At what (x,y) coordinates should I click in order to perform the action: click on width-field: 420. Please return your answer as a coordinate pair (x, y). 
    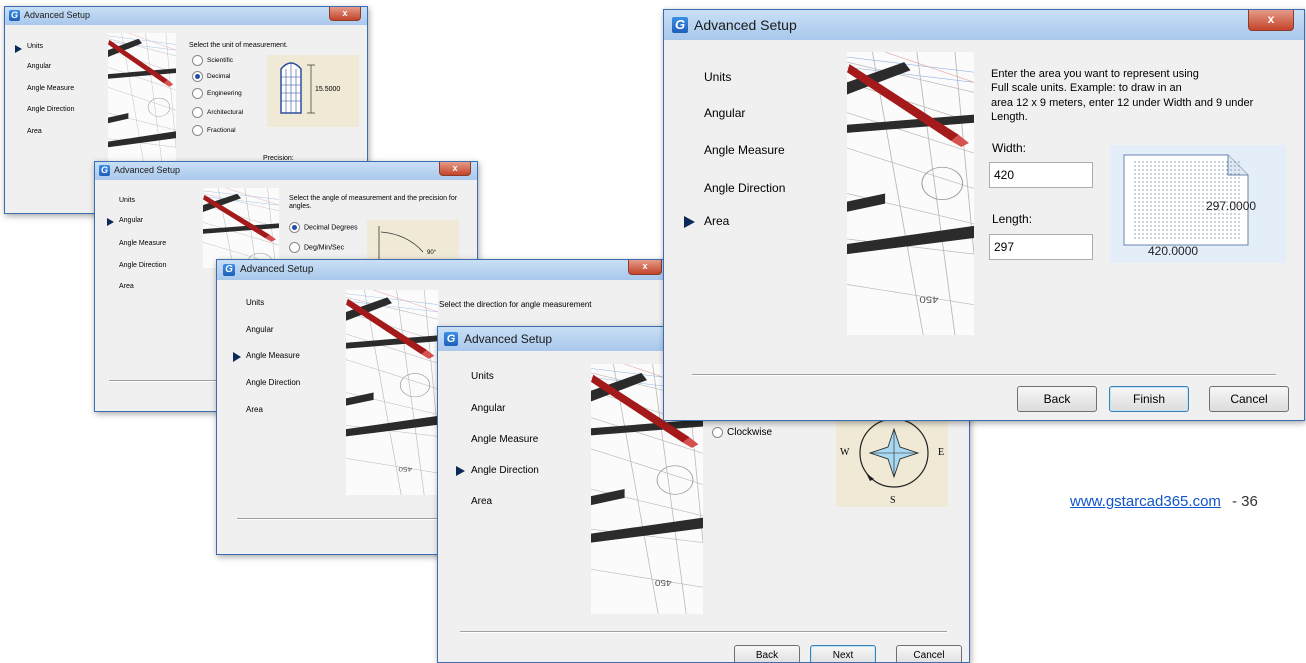
    Looking at the image, I should click on (1041, 175).